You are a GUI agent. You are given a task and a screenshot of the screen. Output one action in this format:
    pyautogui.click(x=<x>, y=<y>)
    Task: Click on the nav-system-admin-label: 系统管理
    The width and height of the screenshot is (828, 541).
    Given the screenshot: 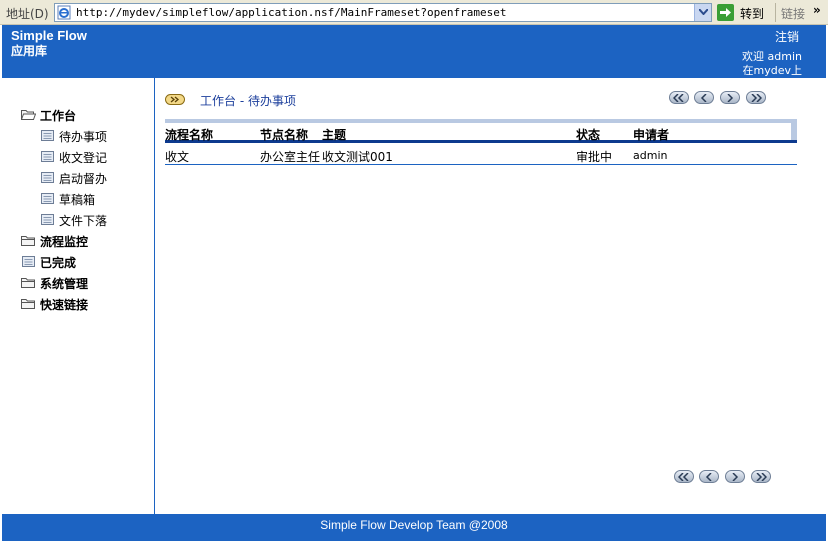 What is the action you would take?
    pyautogui.click(x=64, y=284)
    